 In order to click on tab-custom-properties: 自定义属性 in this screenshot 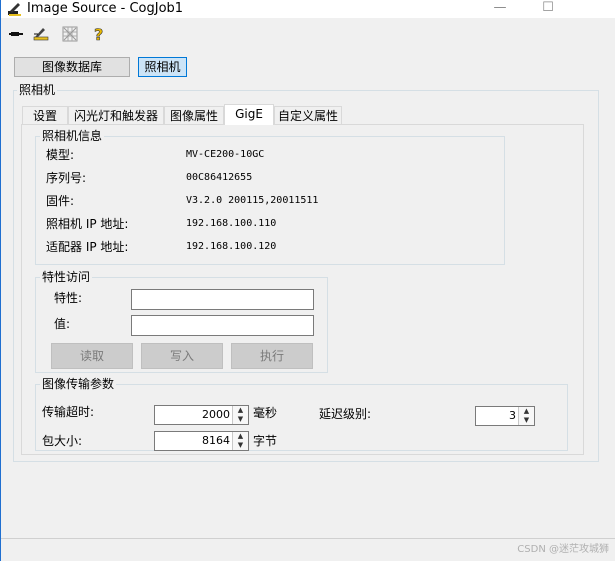, I will do `click(308, 115)`.